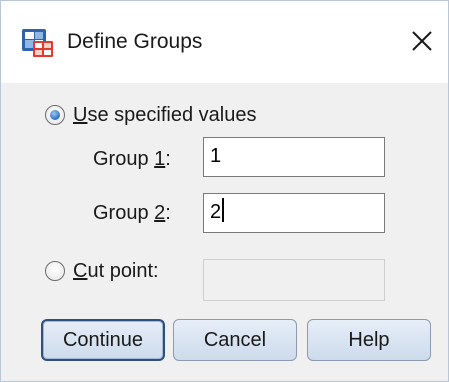  I want to click on group-2-input: 2, so click(294, 213).